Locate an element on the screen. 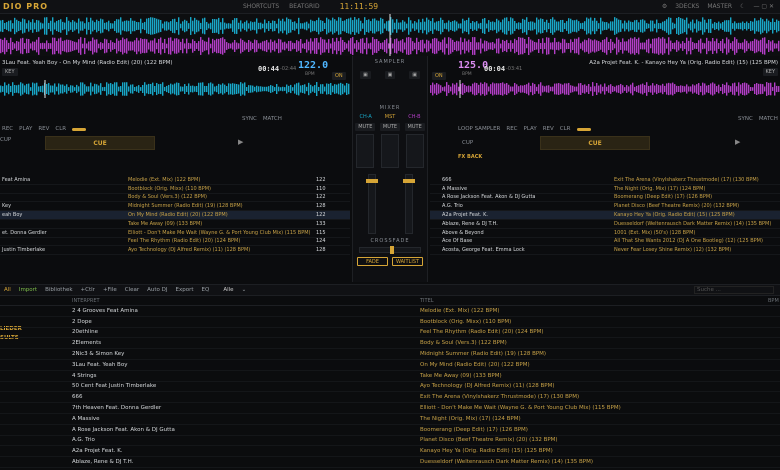 Image resolution: width=780 pixels, height=470 pixels. toolbar-eq: EQ is located at coordinates (206, 290).